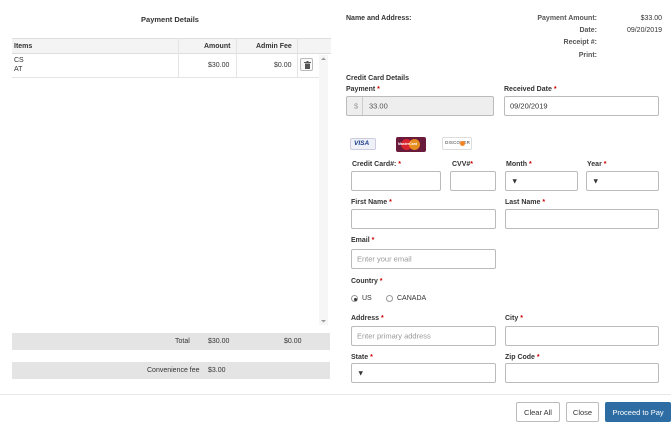 This screenshot has width=671, height=422. I want to click on visa-logo: VISA, so click(363, 144).